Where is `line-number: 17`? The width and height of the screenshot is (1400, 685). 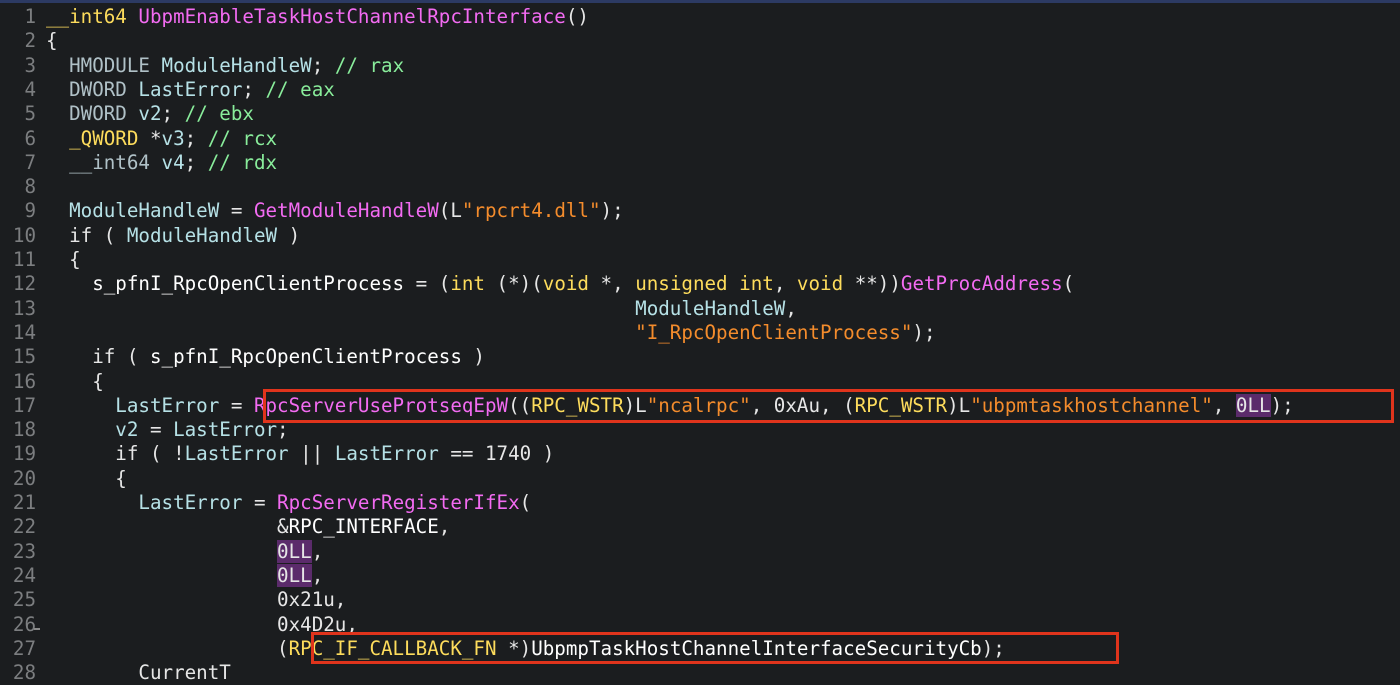
line-number: 17 is located at coordinates (24, 405).